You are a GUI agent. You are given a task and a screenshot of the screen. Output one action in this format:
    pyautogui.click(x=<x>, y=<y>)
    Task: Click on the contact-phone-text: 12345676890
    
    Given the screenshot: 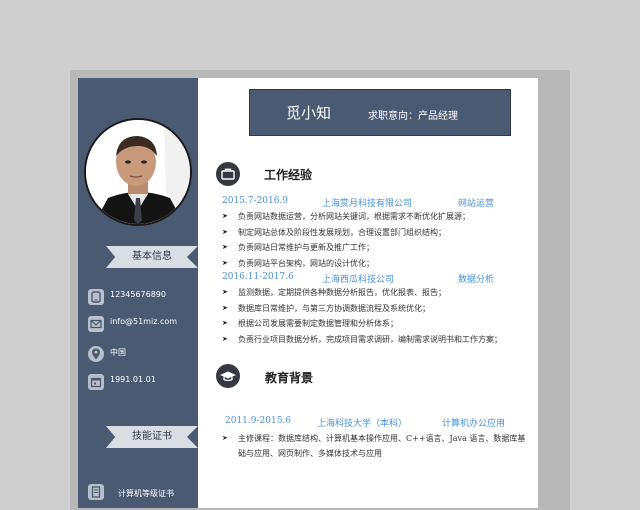 What is the action you would take?
    pyautogui.click(x=138, y=294)
    